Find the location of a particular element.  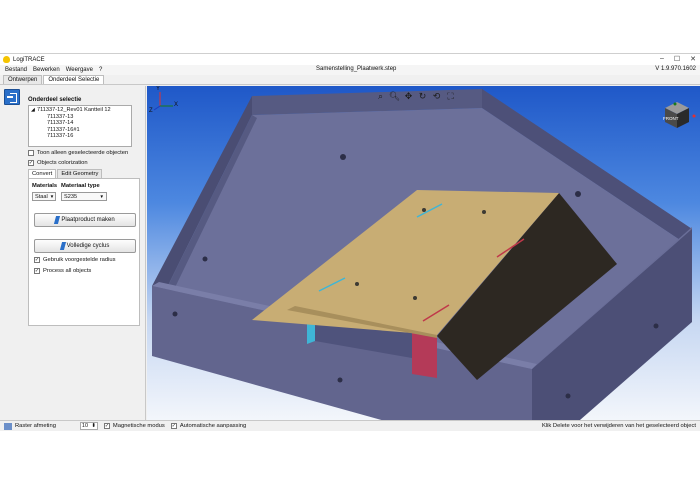

show-selected-row: Toon alleen geselecteerde objecten is located at coordinates (78, 153).